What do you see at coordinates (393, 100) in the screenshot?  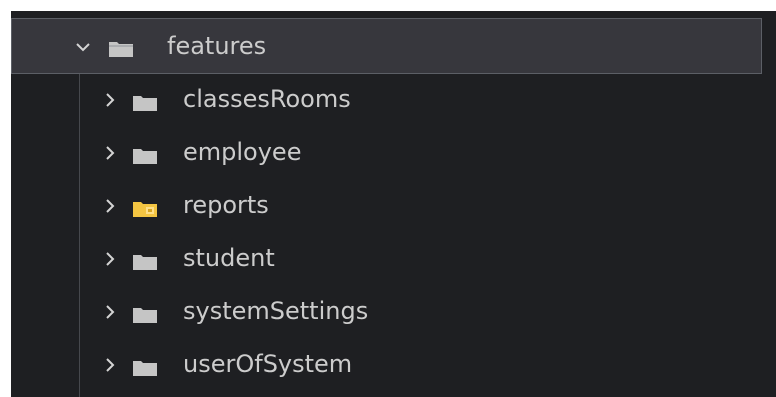 I see `tree-item-classesRooms: classesRooms` at bounding box center [393, 100].